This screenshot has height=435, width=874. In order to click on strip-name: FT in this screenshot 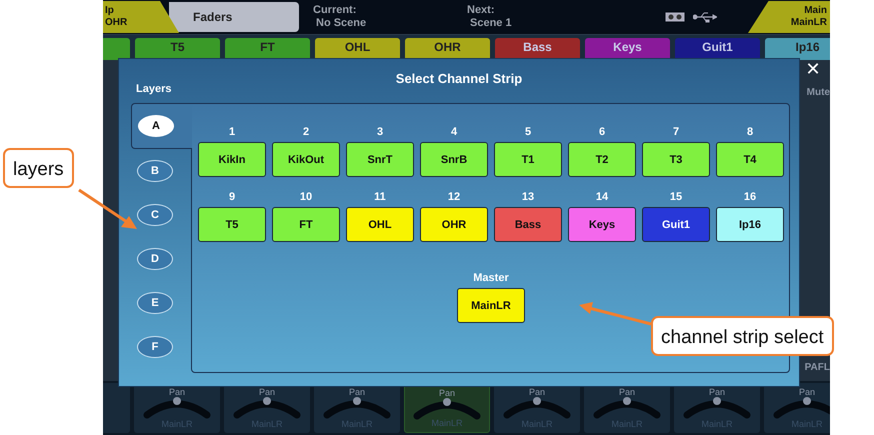, I will do `click(267, 49)`.